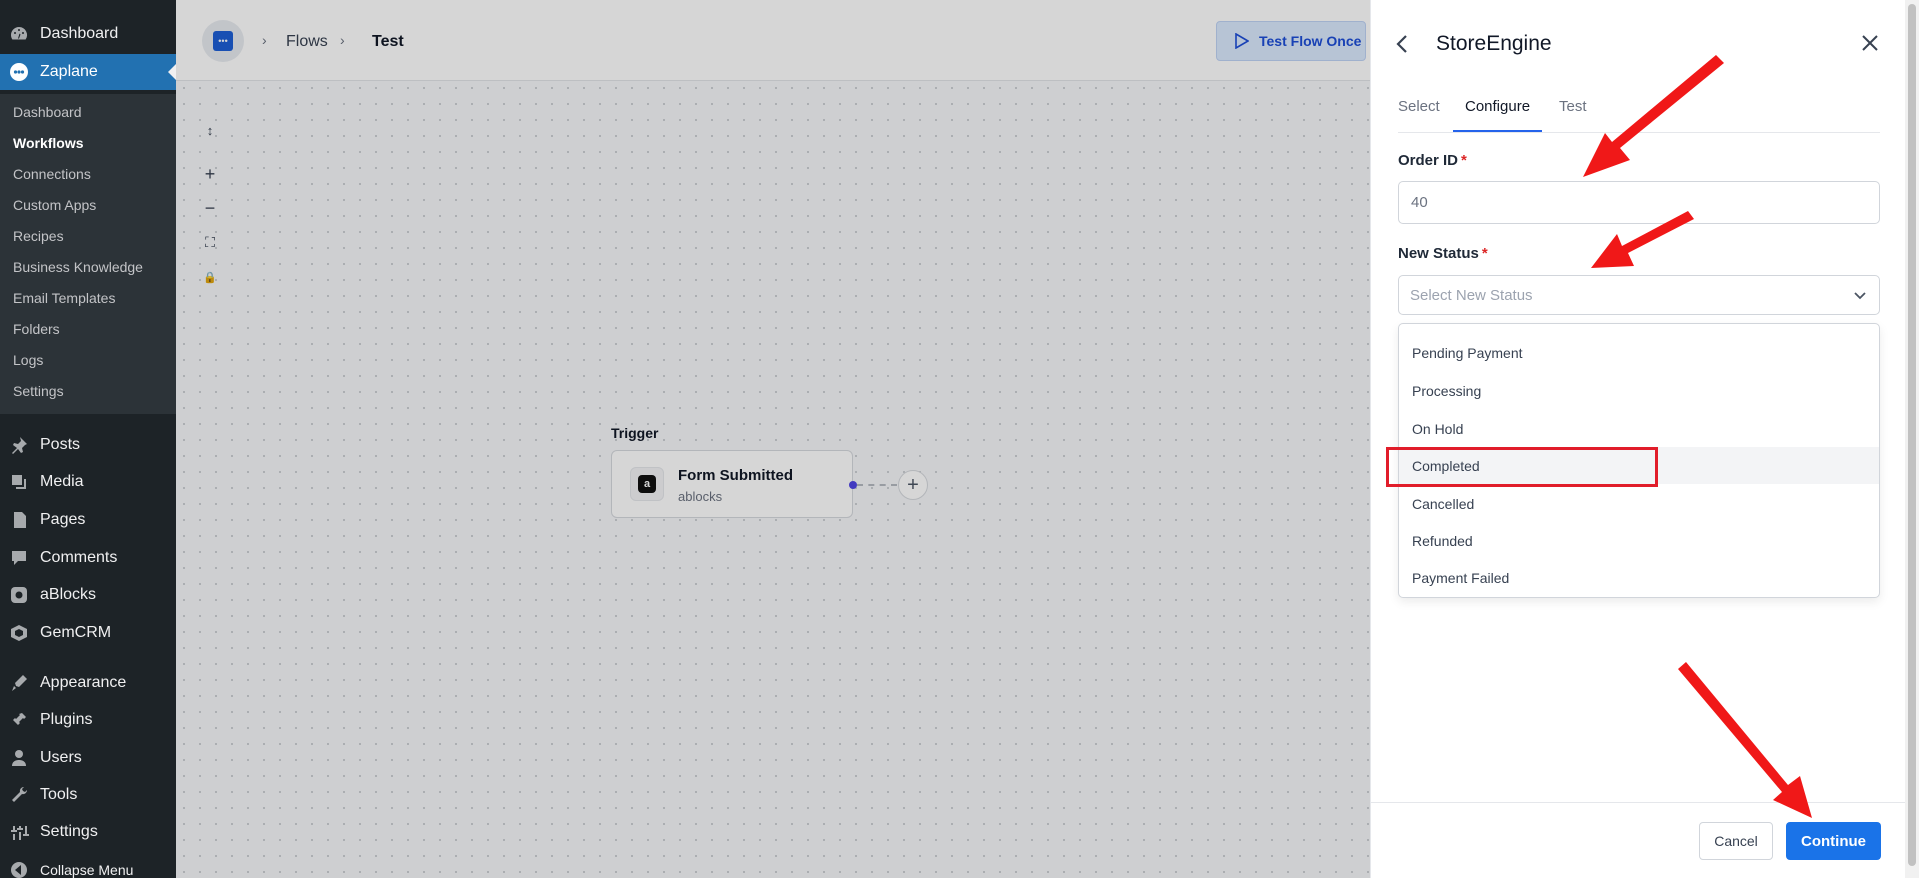 The height and width of the screenshot is (878, 1919). Describe the element at coordinates (19, 633) in the screenshot. I see `gemcrm-icon` at that location.